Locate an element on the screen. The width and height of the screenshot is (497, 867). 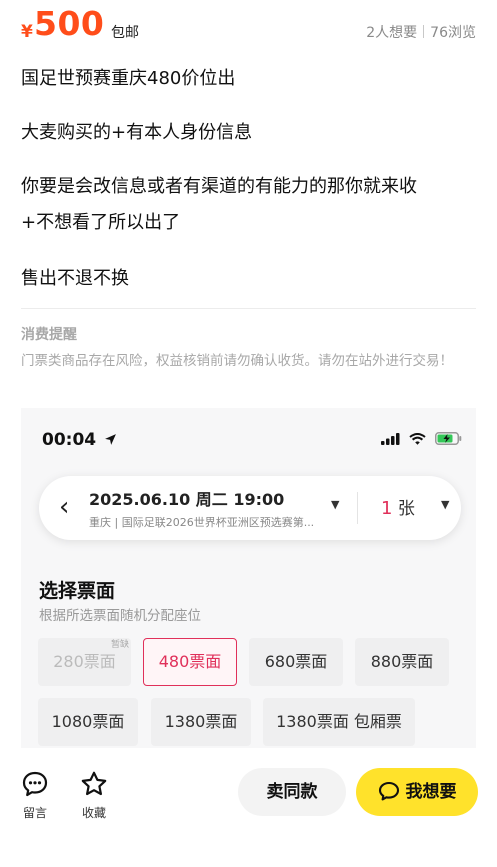
price-row: ¥ 500 包邮 2人想要 76浏览 is located at coordinates (248, 28).